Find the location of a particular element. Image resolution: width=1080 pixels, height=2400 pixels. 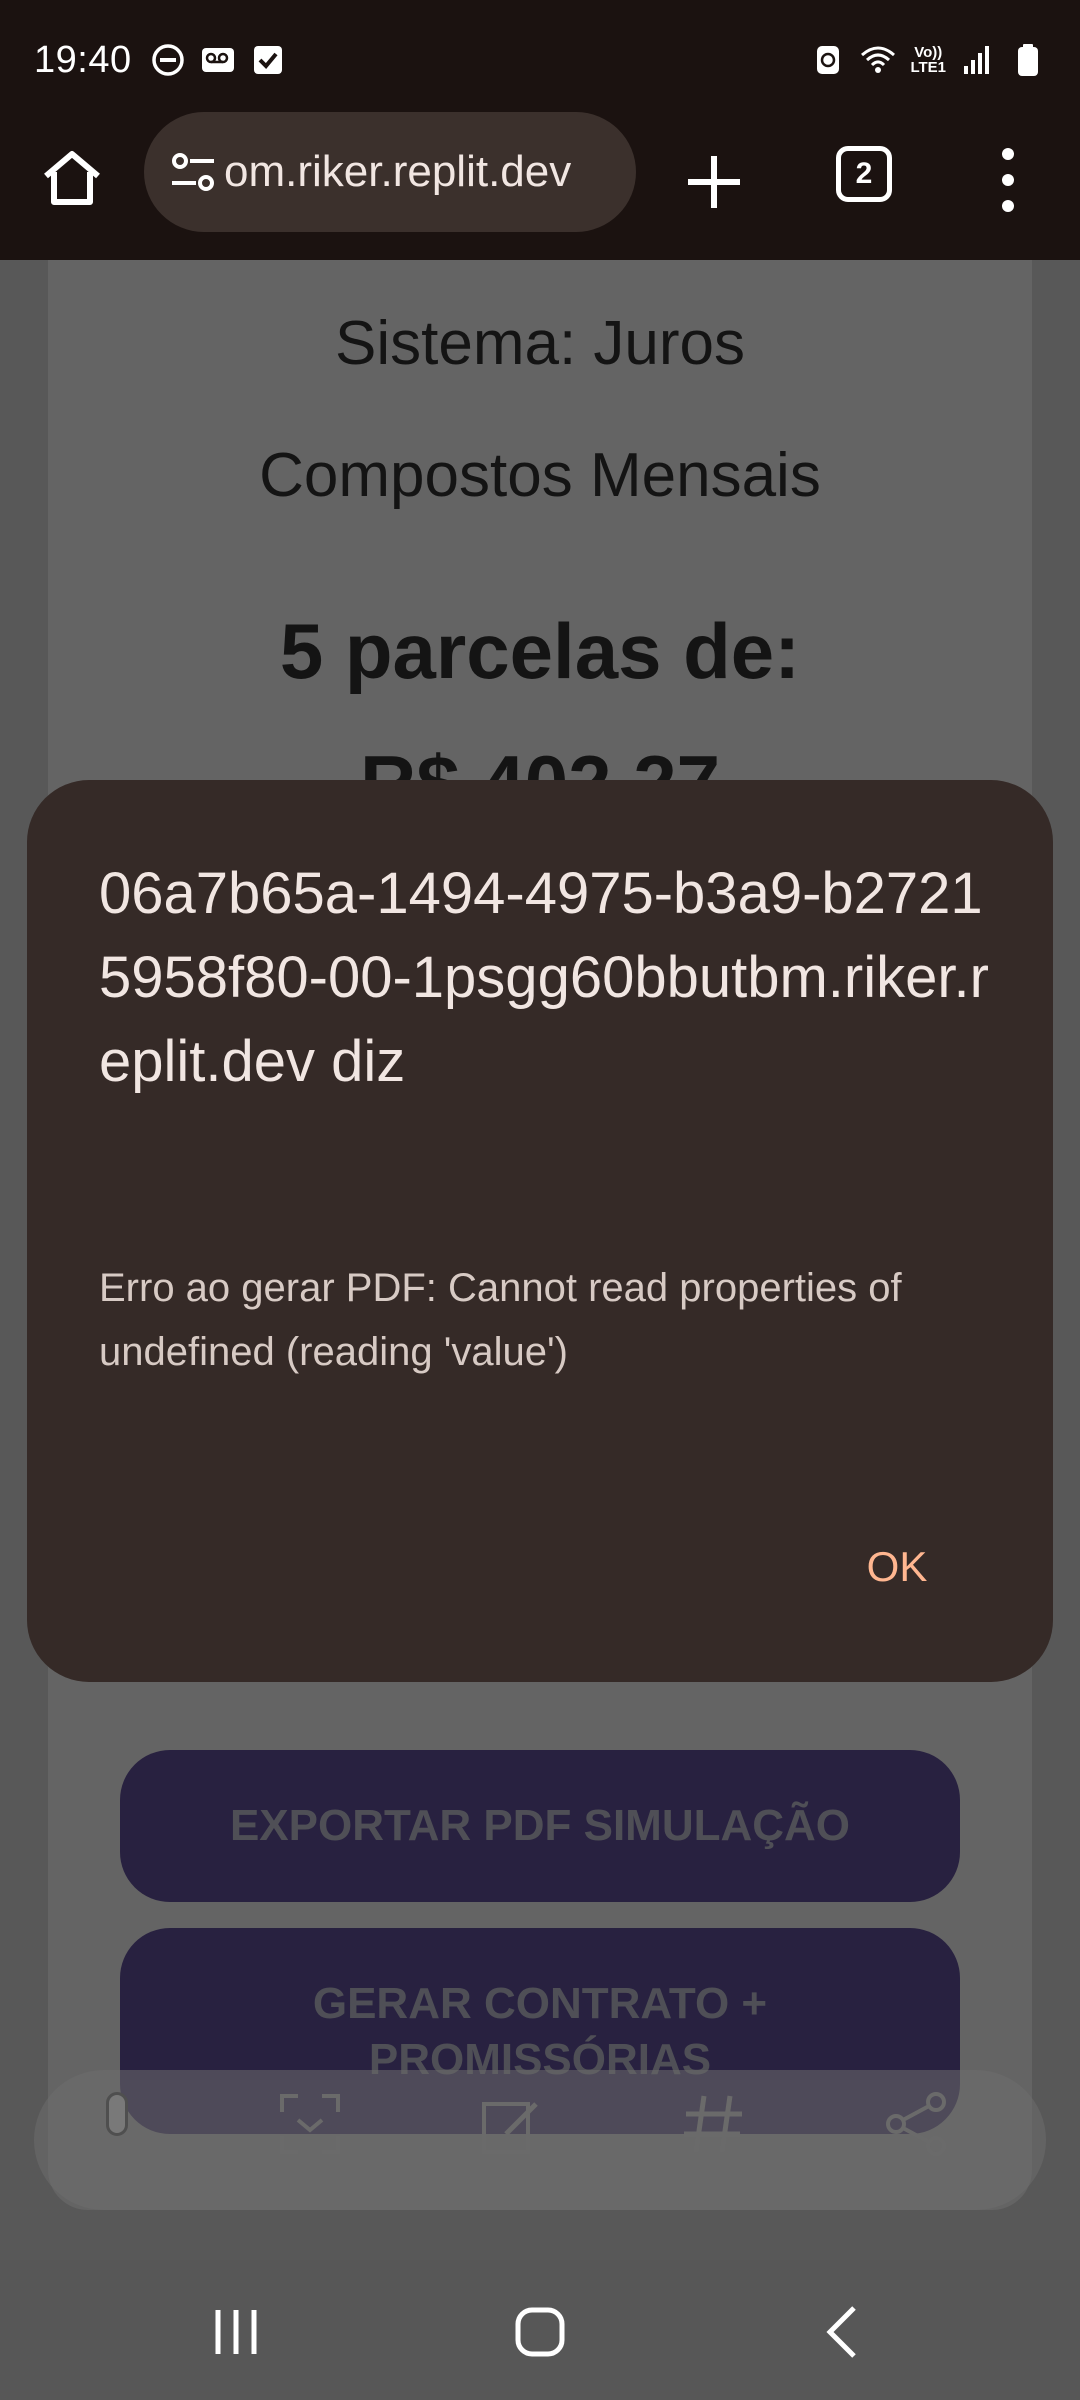

volte-label: Vo)) is located at coordinates (928, 52).